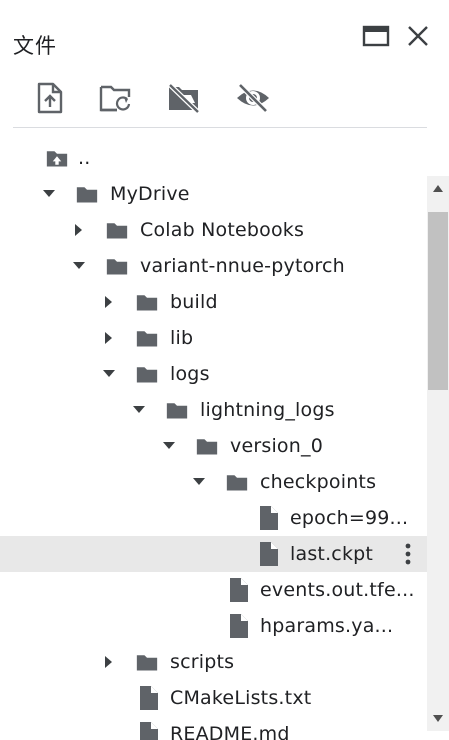 This screenshot has width=449, height=740. What do you see at coordinates (408, 554) in the screenshot?
I see `more-options-icon` at bounding box center [408, 554].